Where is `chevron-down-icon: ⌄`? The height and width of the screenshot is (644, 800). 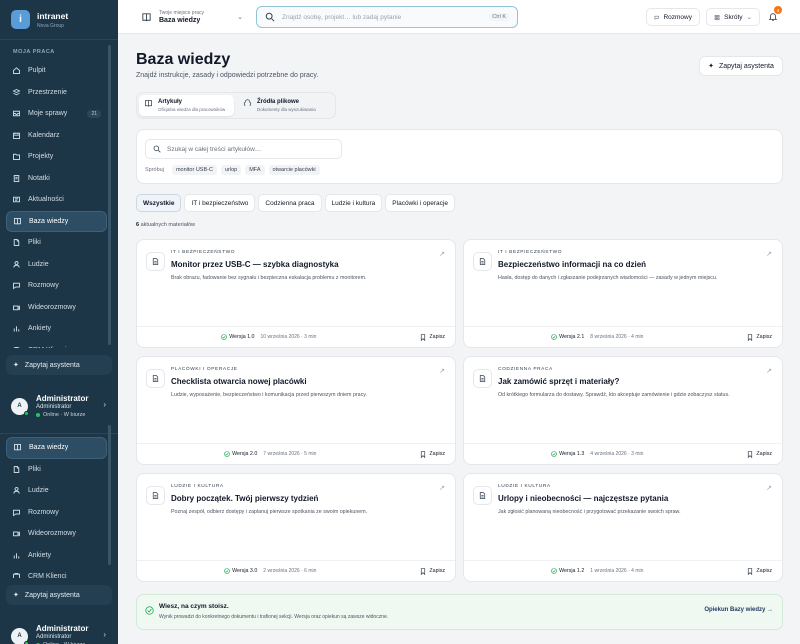 chevron-down-icon: ⌄ is located at coordinates (749, 17).